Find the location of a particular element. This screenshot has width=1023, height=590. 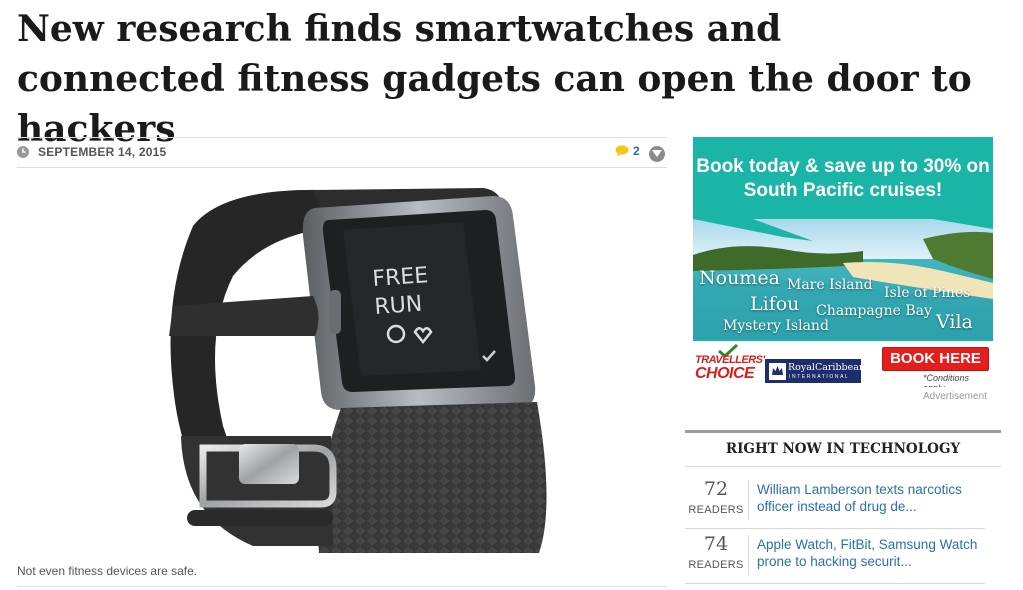

travellers-choice-badge: TRAVELLERS' CHOICE is located at coordinates (730, 365).